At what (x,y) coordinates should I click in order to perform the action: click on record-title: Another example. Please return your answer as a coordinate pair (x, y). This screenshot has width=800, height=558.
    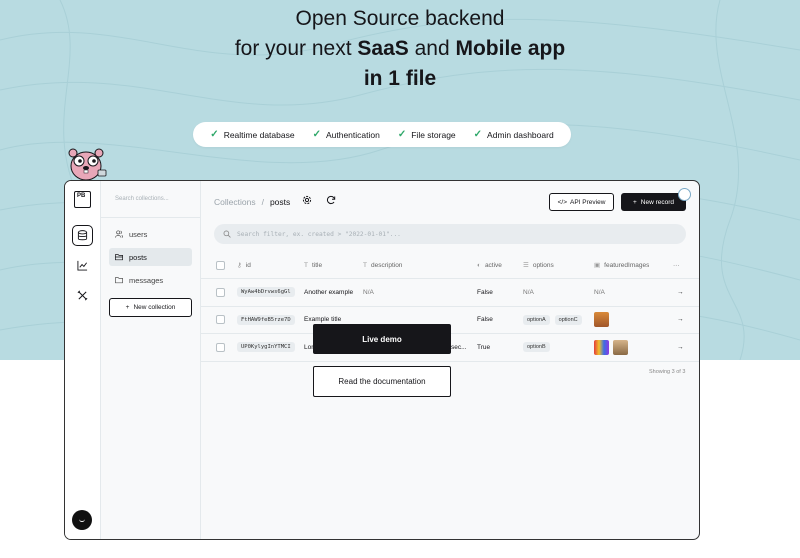
    Looking at the image, I should click on (329, 292).